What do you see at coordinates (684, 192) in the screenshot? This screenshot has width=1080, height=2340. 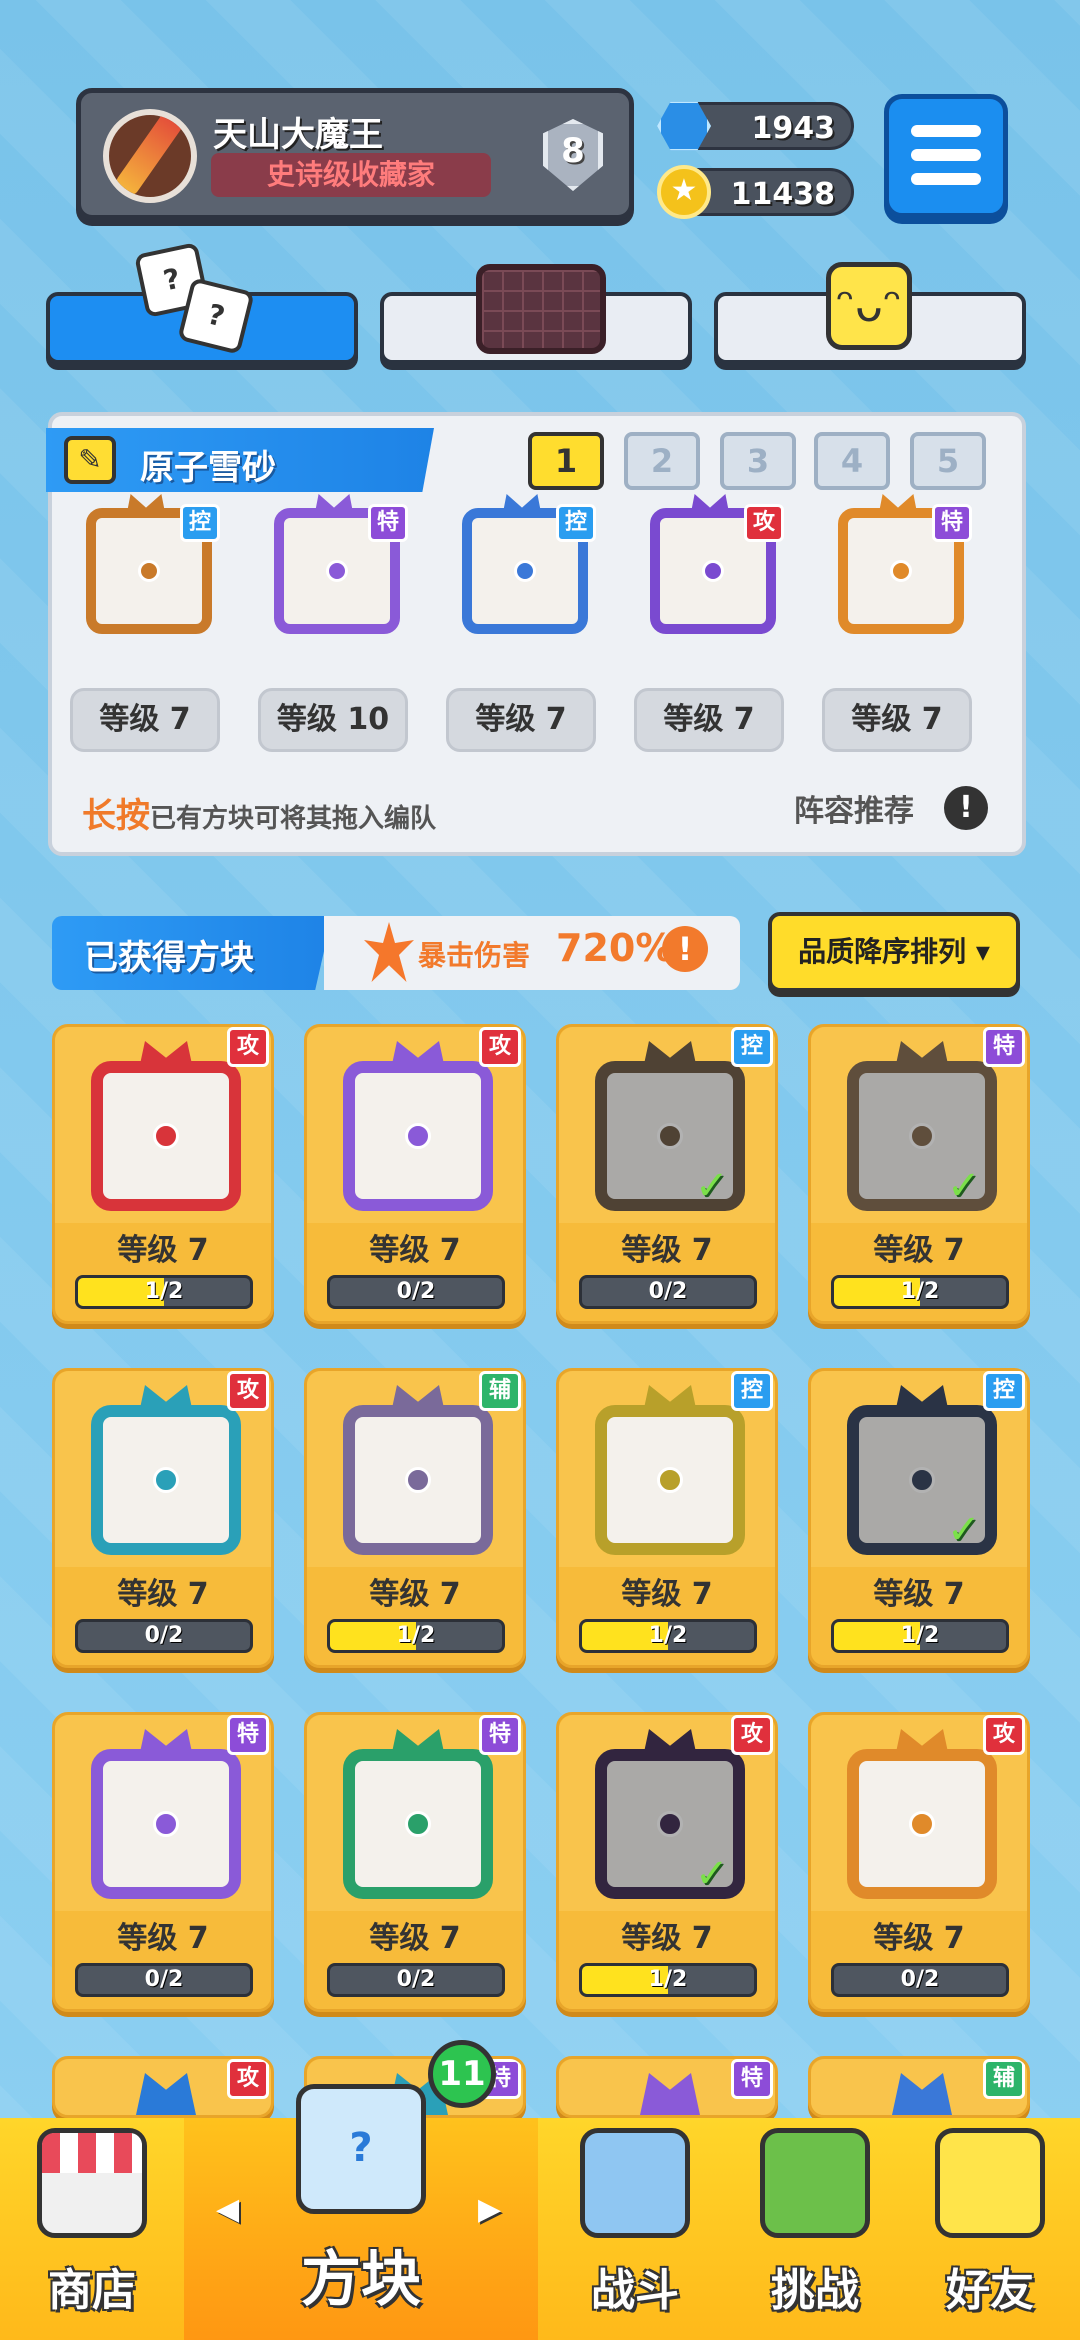 I see `coin-icon: ★` at bounding box center [684, 192].